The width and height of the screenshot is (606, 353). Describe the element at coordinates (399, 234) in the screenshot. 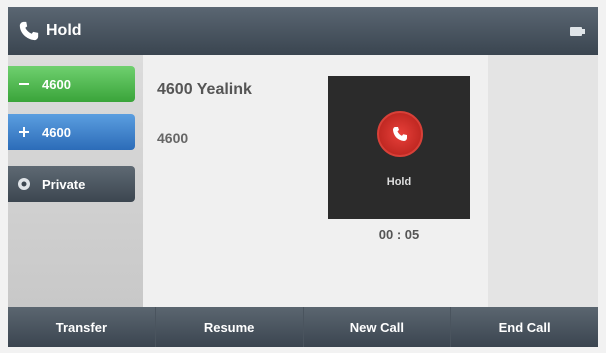

I see `call-timer: 00 : 05` at that location.